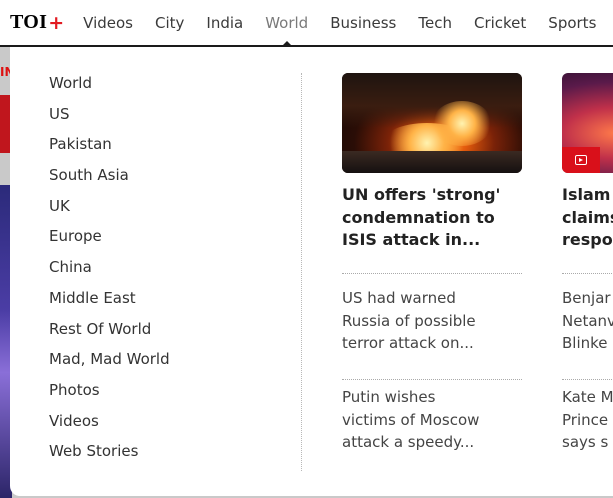 Image resolution: width=613 pixels, height=498 pixels. Describe the element at coordinates (301, 272) in the screenshot. I see `menu-divider` at that location.